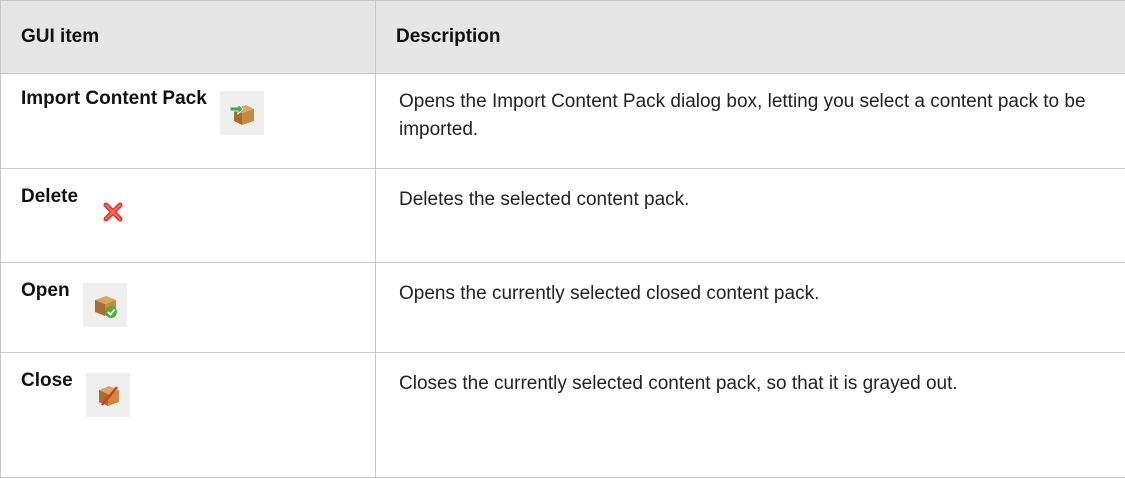  What do you see at coordinates (188, 121) in the screenshot?
I see `gui-item-cell: Import Content Pack` at bounding box center [188, 121].